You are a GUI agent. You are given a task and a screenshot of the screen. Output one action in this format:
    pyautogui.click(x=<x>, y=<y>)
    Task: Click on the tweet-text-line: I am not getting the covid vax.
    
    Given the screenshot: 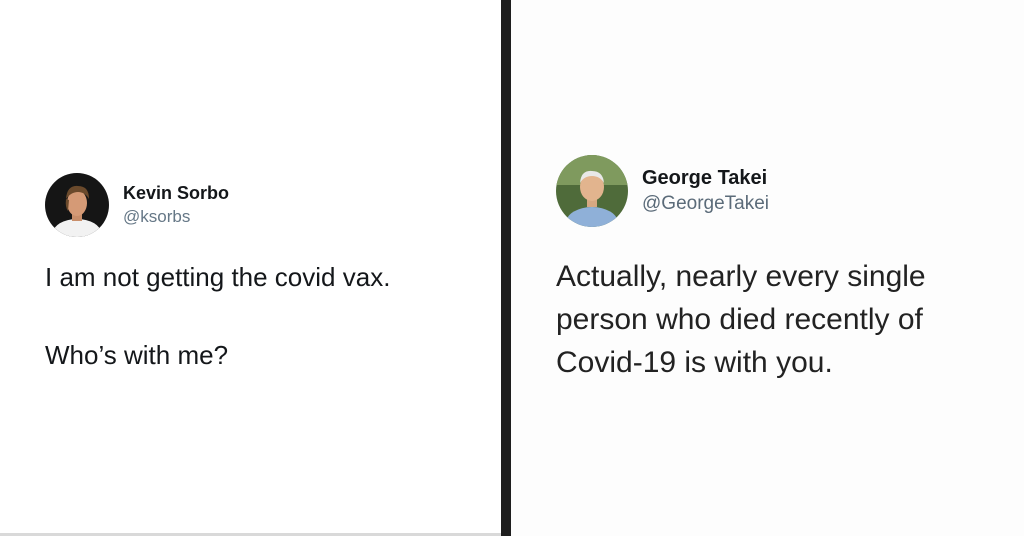 What is the action you would take?
    pyautogui.click(x=218, y=277)
    